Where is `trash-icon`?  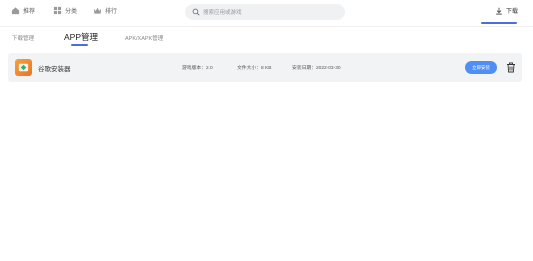 trash-icon is located at coordinates (511, 67).